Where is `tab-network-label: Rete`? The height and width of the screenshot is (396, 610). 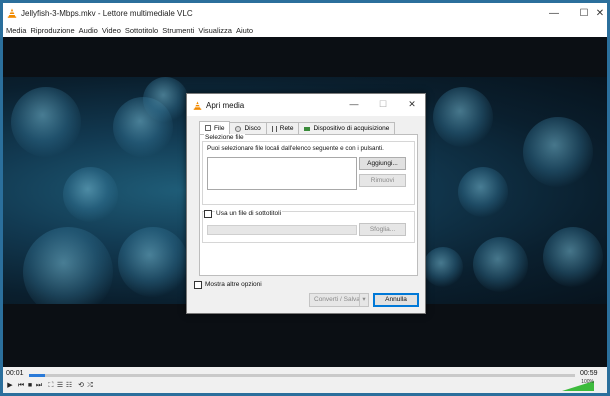
tab-network-label: Rete is located at coordinates (286, 128).